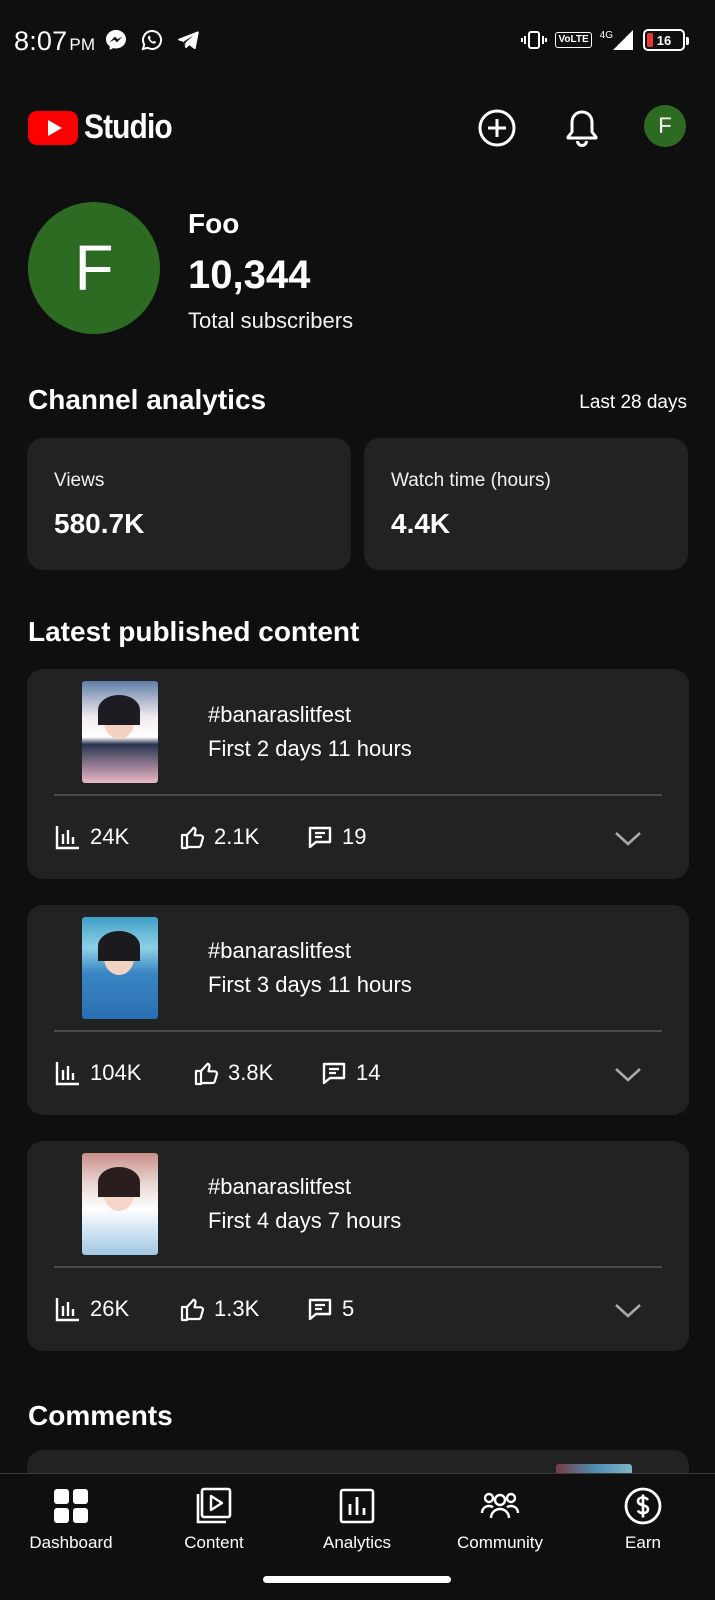  I want to click on account-avatar: F, so click(665, 126).